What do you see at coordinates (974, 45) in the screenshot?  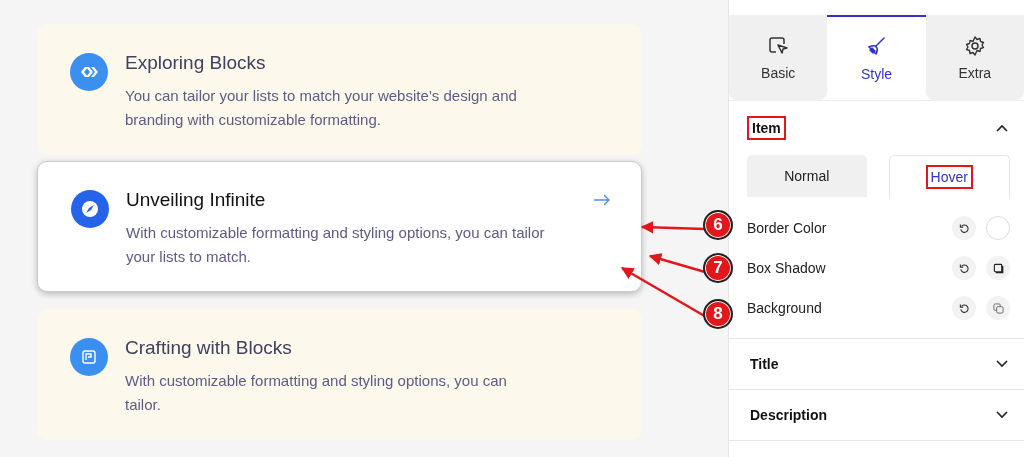 I see `settings-icon` at bounding box center [974, 45].